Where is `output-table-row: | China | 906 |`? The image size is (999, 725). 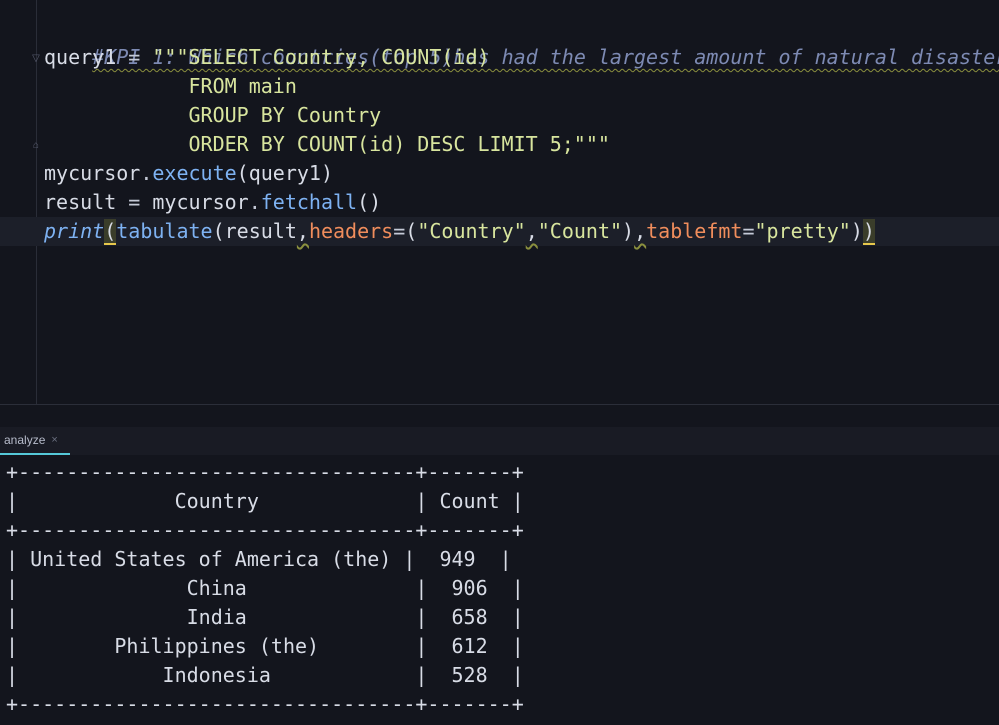 output-table-row: | China | 906 | is located at coordinates (265, 588).